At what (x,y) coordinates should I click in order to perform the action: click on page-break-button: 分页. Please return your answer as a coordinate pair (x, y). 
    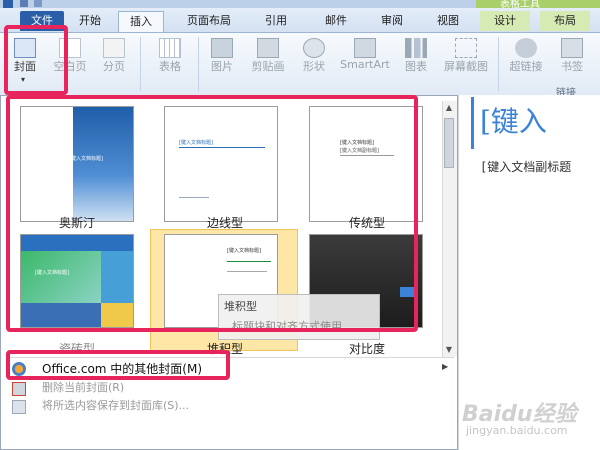
    Looking at the image, I should click on (114, 63).